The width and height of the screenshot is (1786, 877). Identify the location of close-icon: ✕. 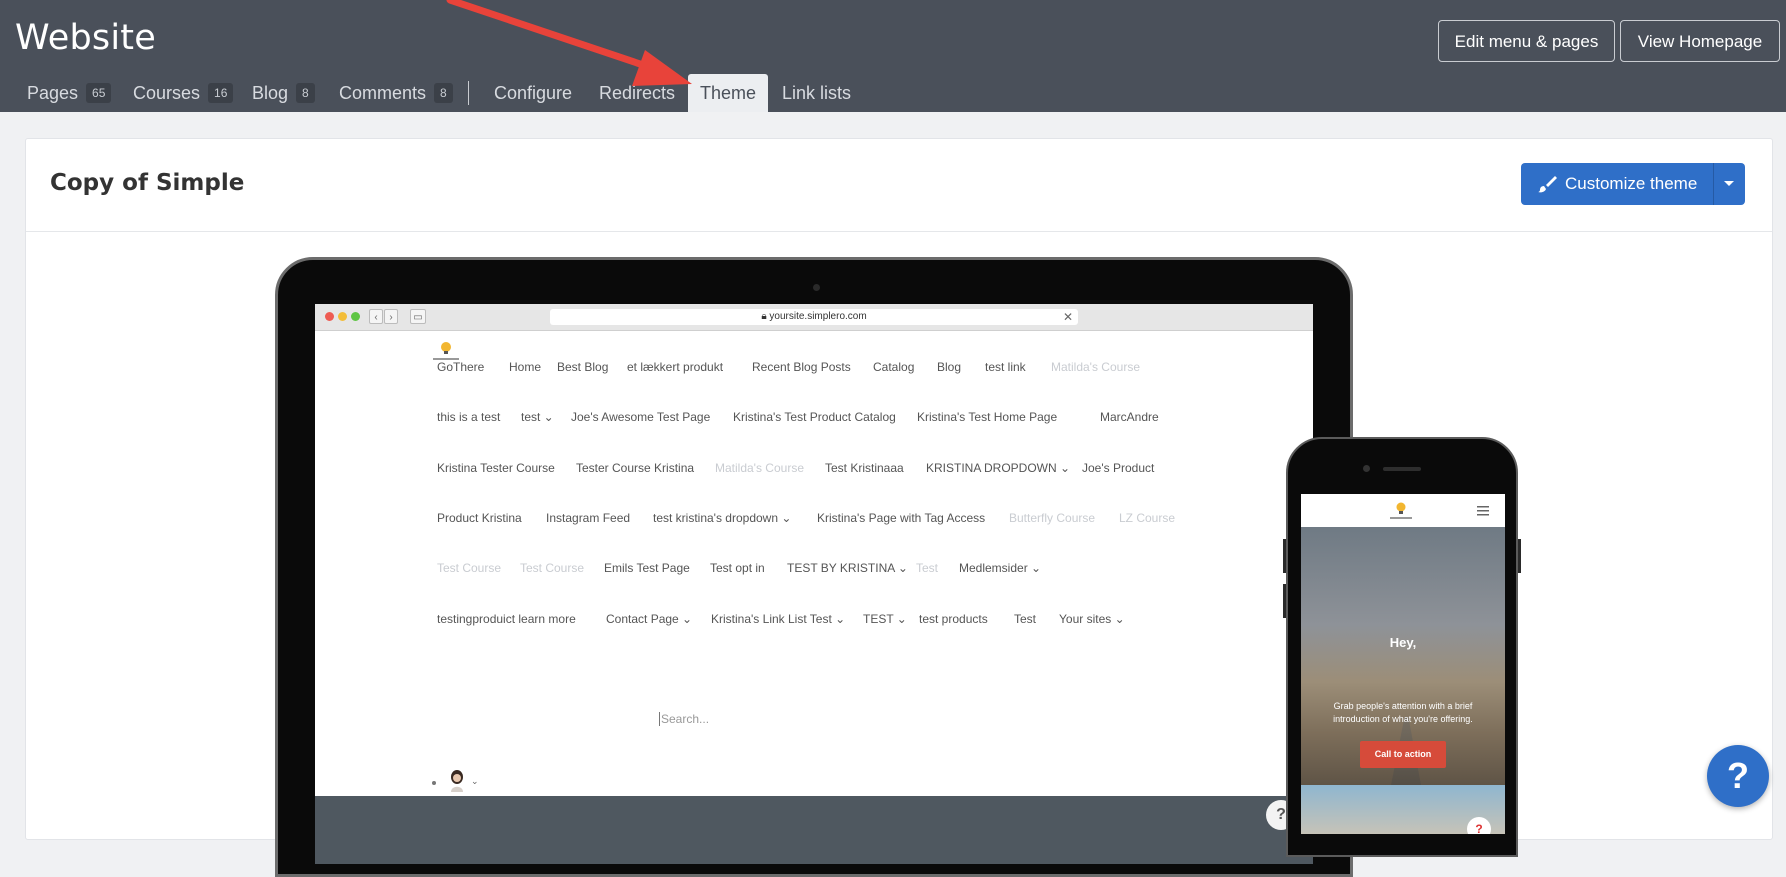
(1068, 317).